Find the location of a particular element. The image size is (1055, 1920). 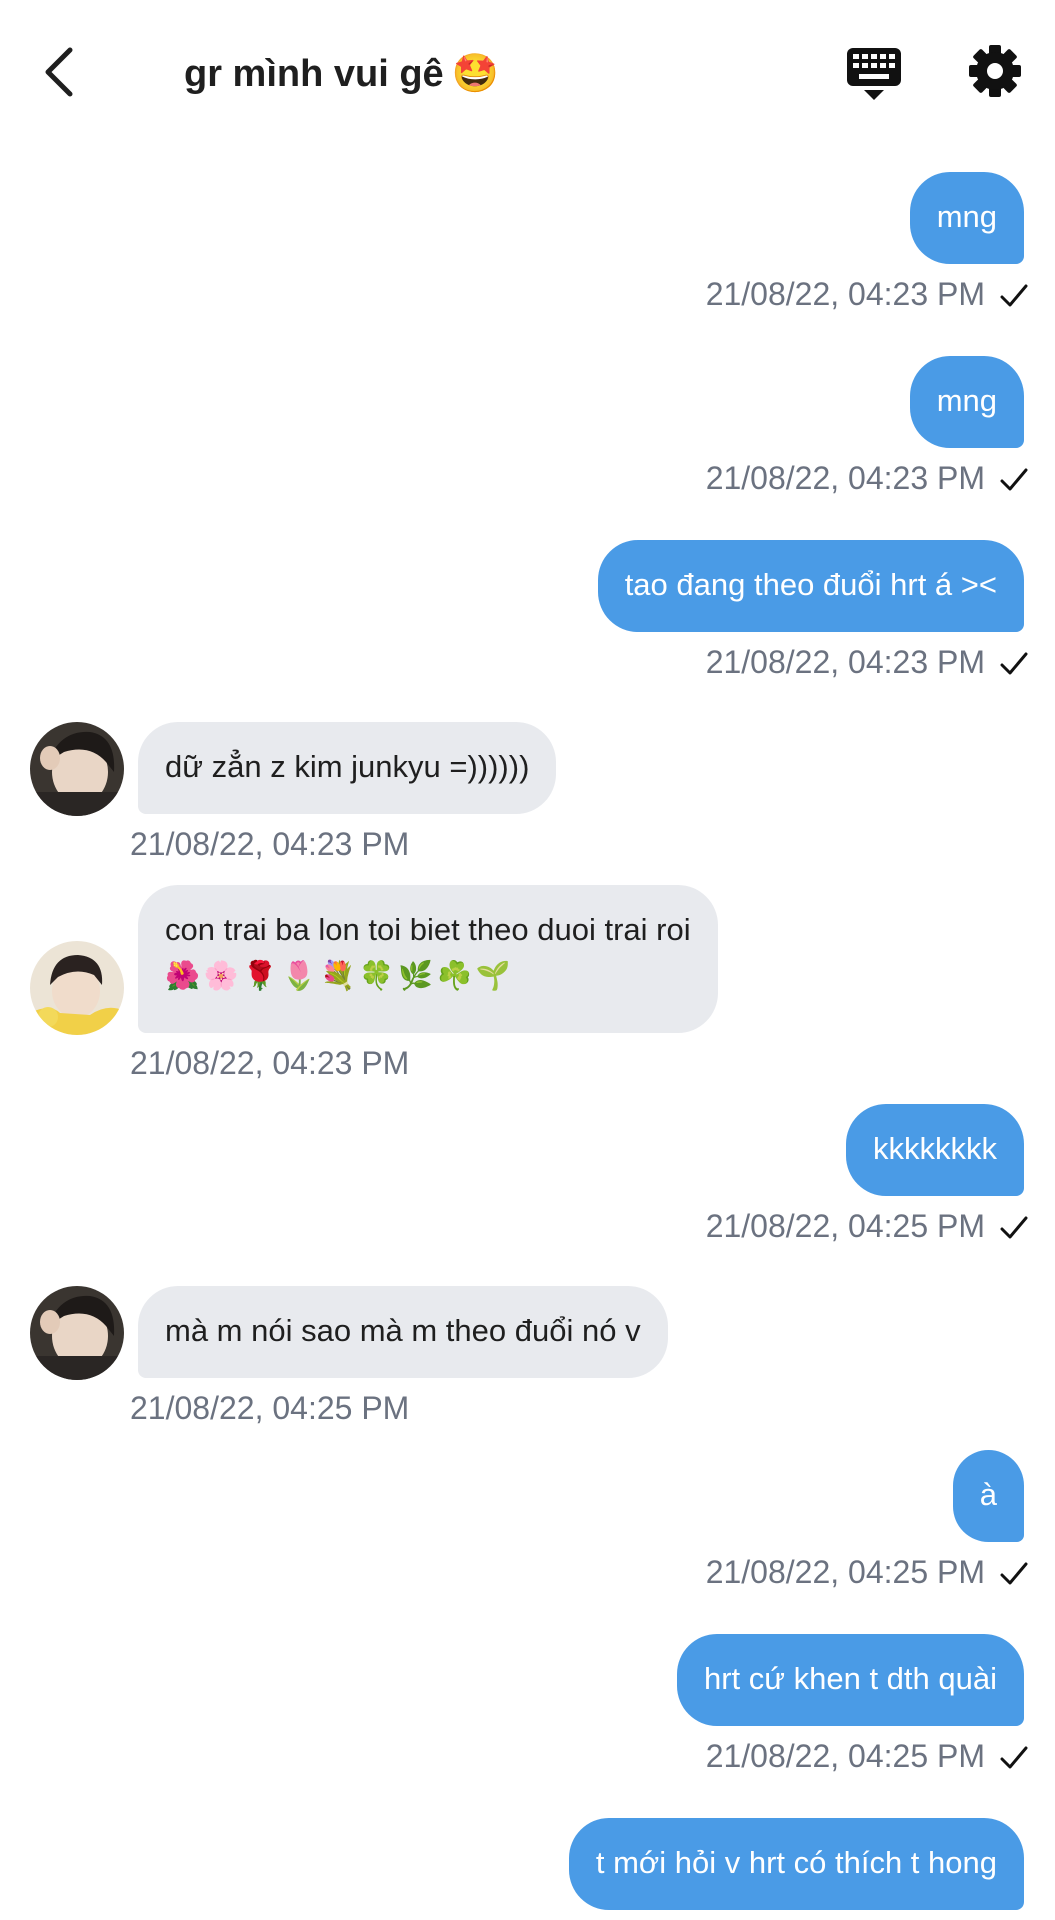

chevron-left-icon is located at coordinates (59, 72).